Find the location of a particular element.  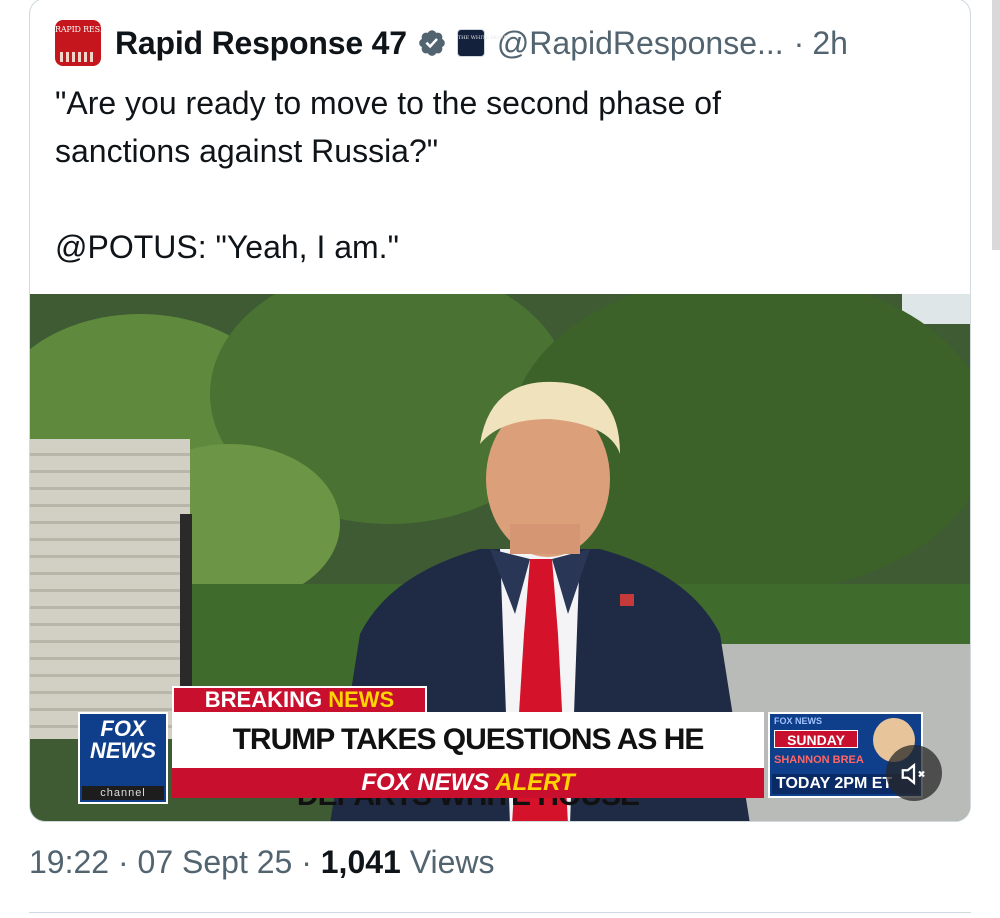

post-date: 07 Sept 25 is located at coordinates (215, 862).